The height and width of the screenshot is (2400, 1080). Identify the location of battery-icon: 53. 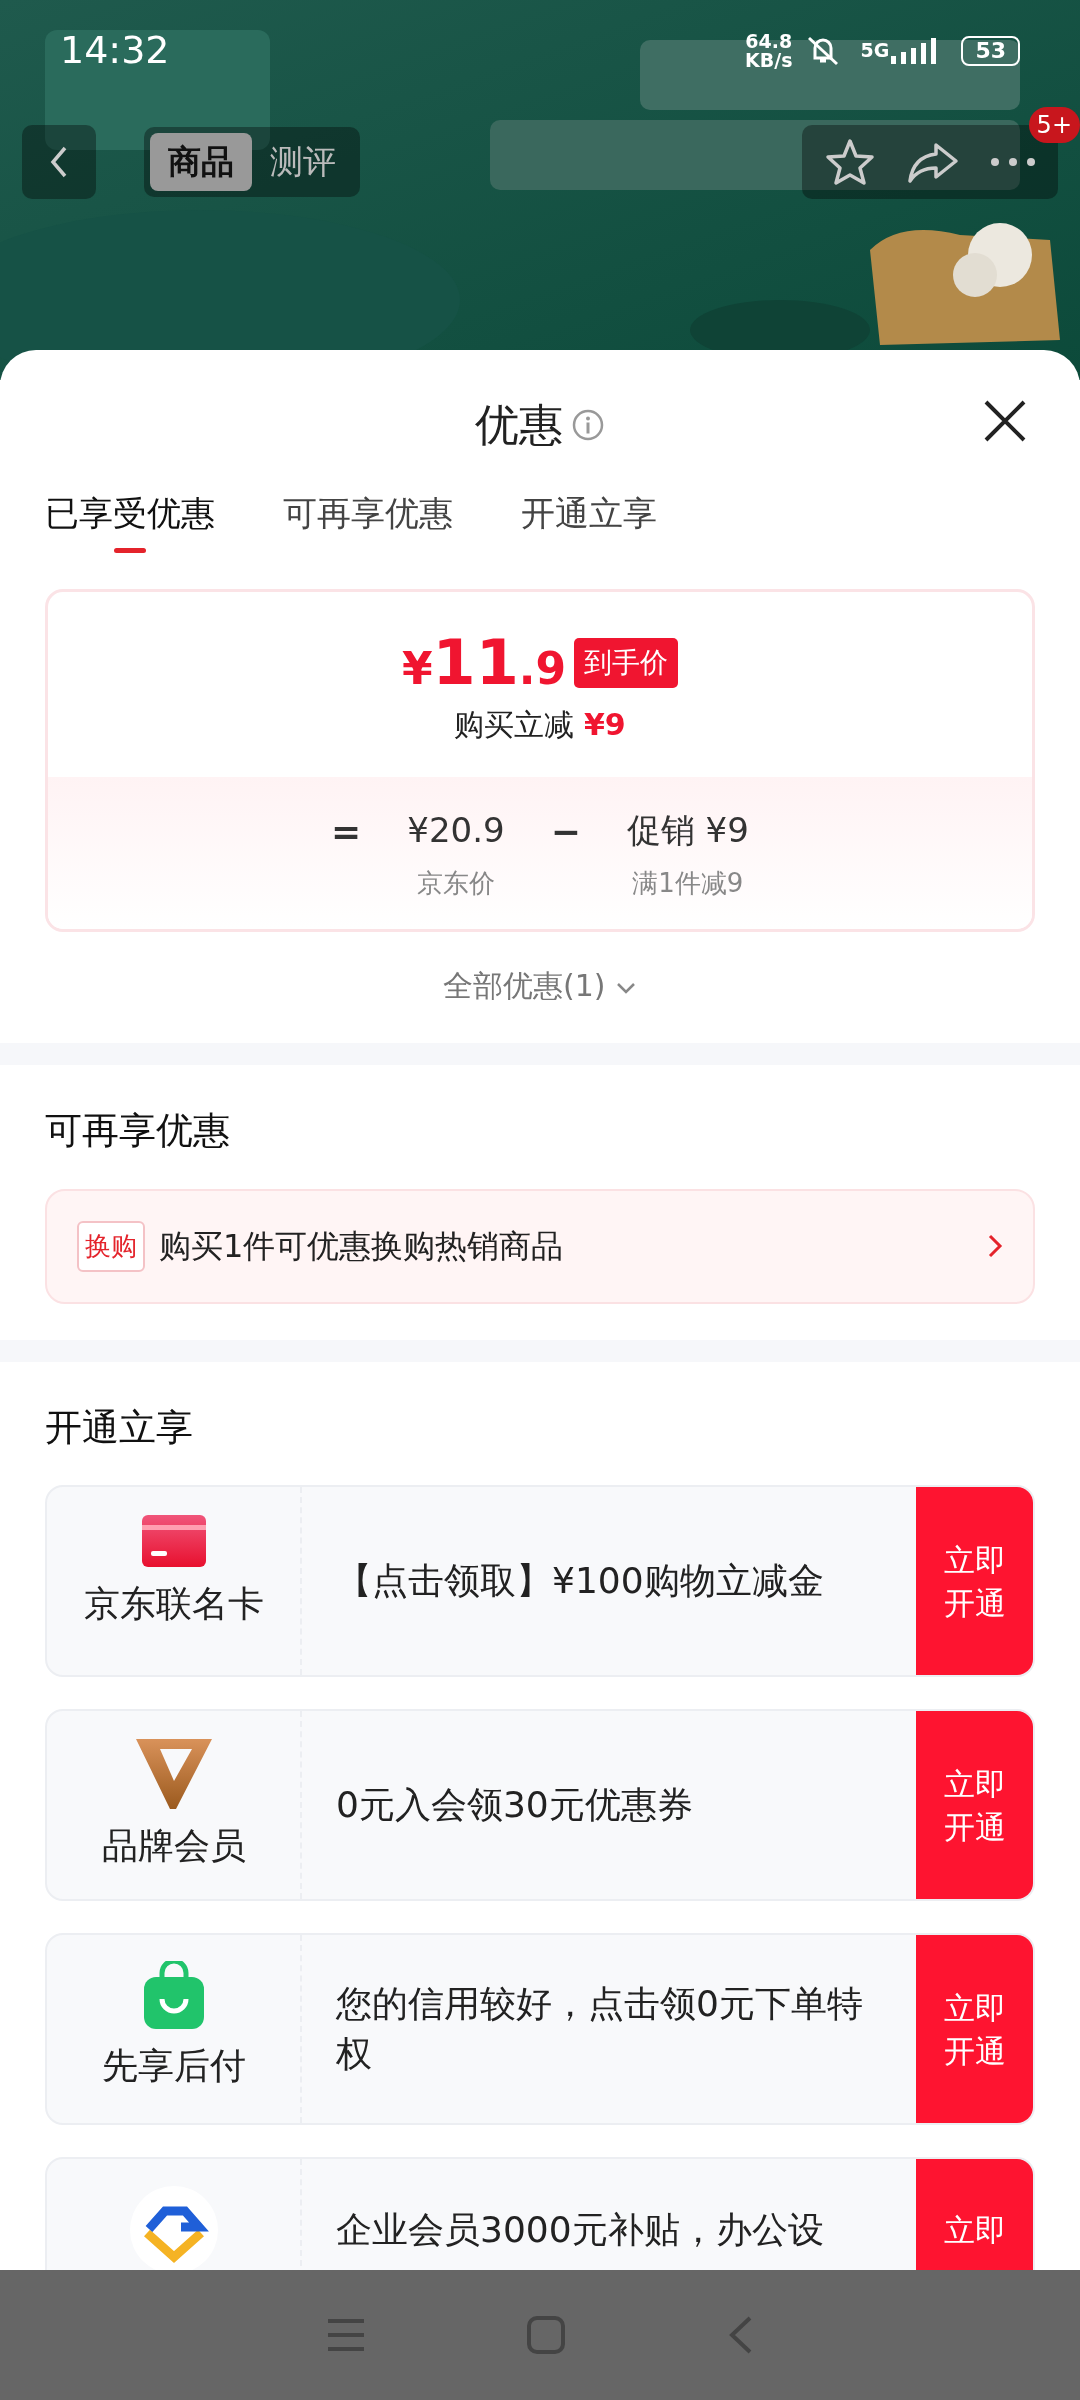
(990, 50).